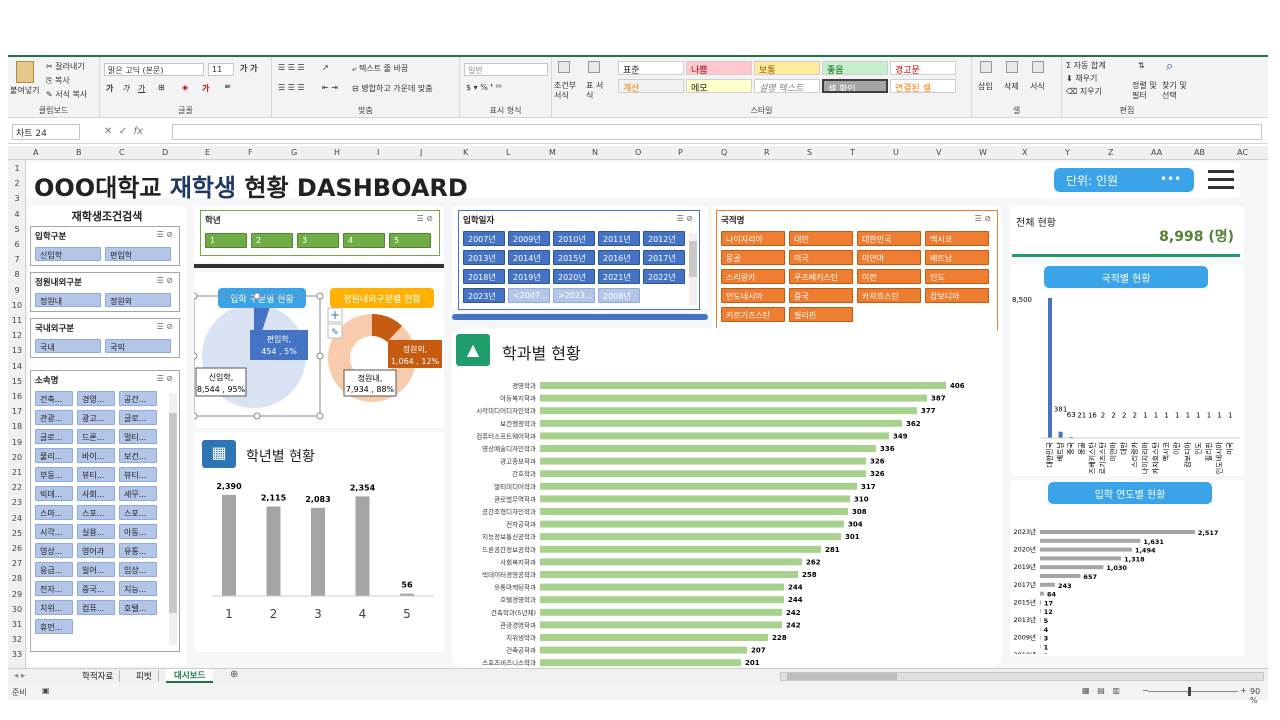 Image resolution: width=1280 pixels, height=720 pixels. What do you see at coordinates (392, 88) in the screenshot?
I see `merge-center-button: ⊟ 병합하고 가운데 맞춤` at bounding box center [392, 88].